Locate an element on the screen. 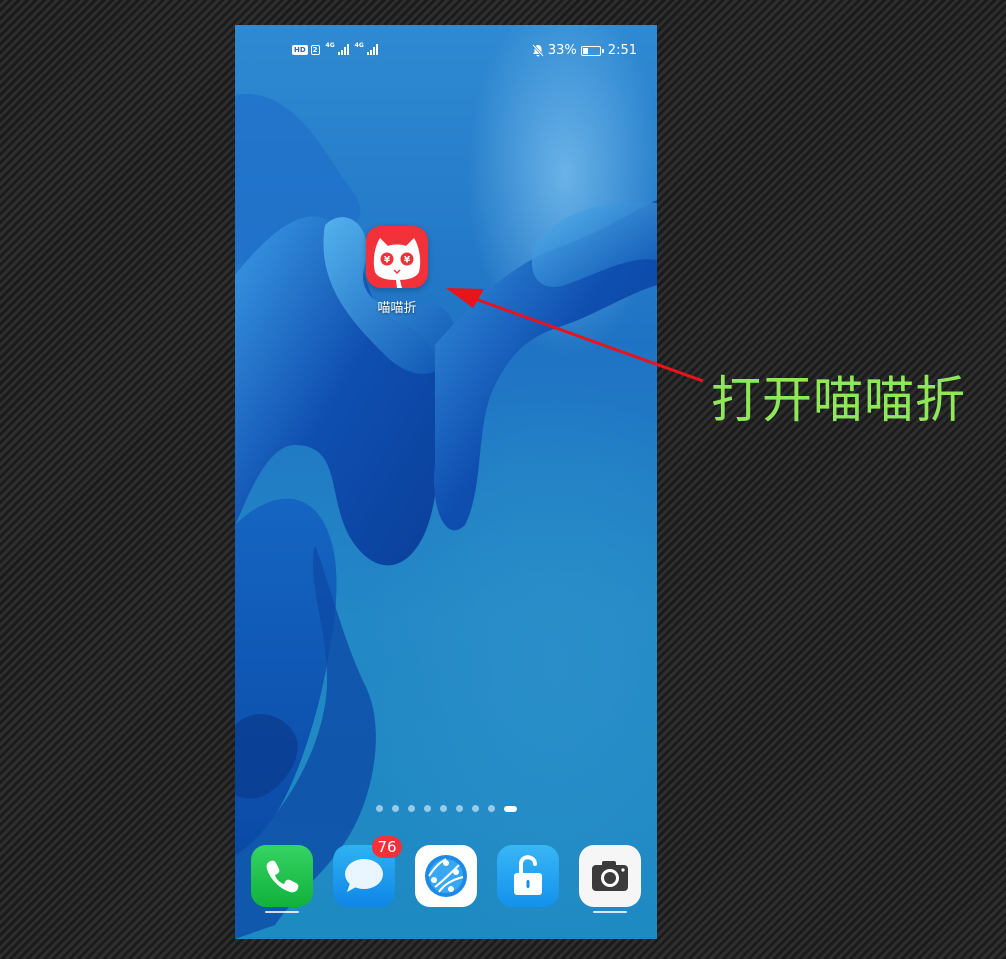 This screenshot has width=1006, height=959. annotation-text: 打开喵喵折 is located at coordinates (838, 400).